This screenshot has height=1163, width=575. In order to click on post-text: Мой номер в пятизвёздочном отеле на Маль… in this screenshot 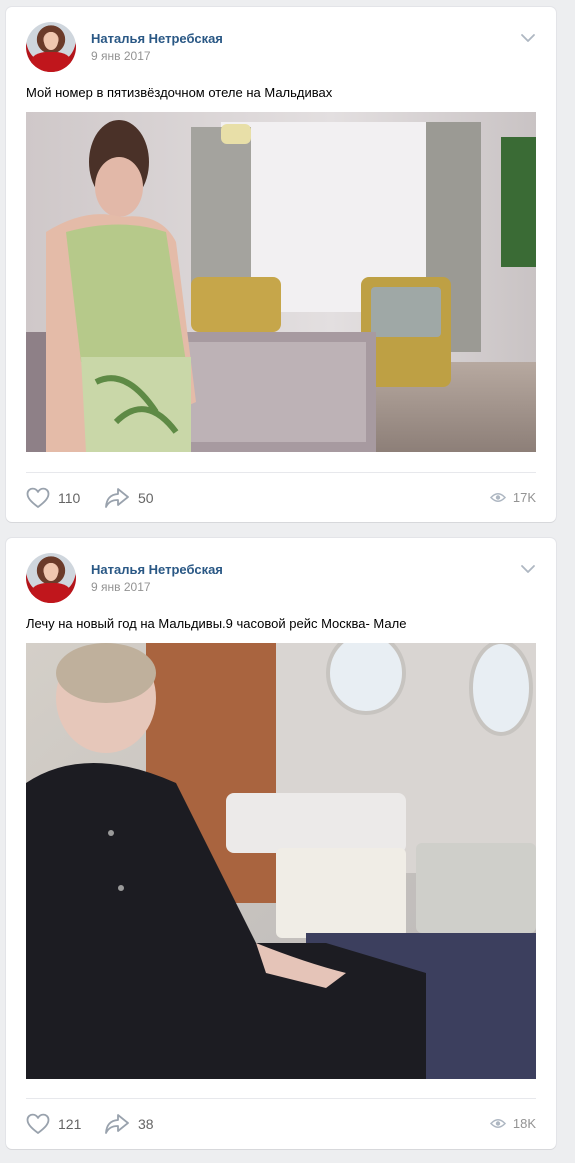, I will do `click(179, 92)`.